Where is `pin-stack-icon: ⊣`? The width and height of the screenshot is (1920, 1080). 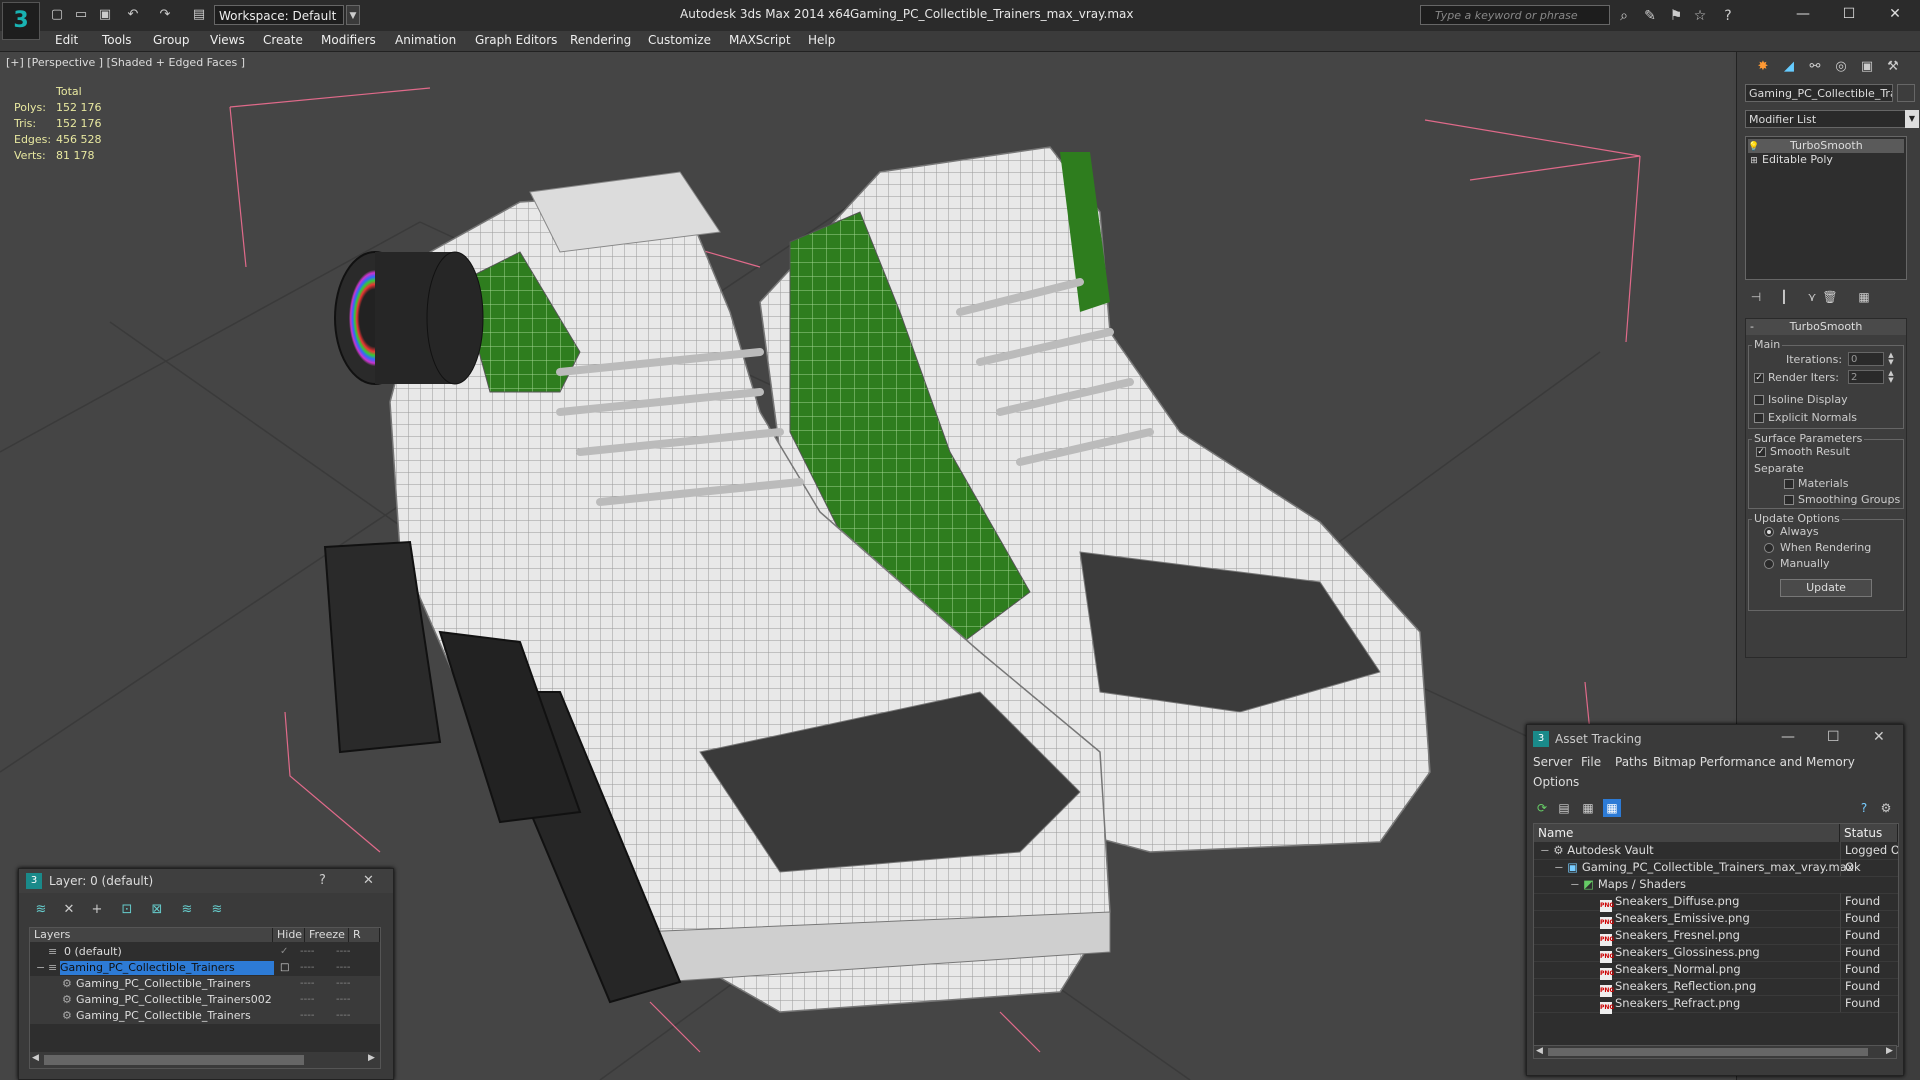
pin-stack-icon: ⊣ is located at coordinates (1756, 297).